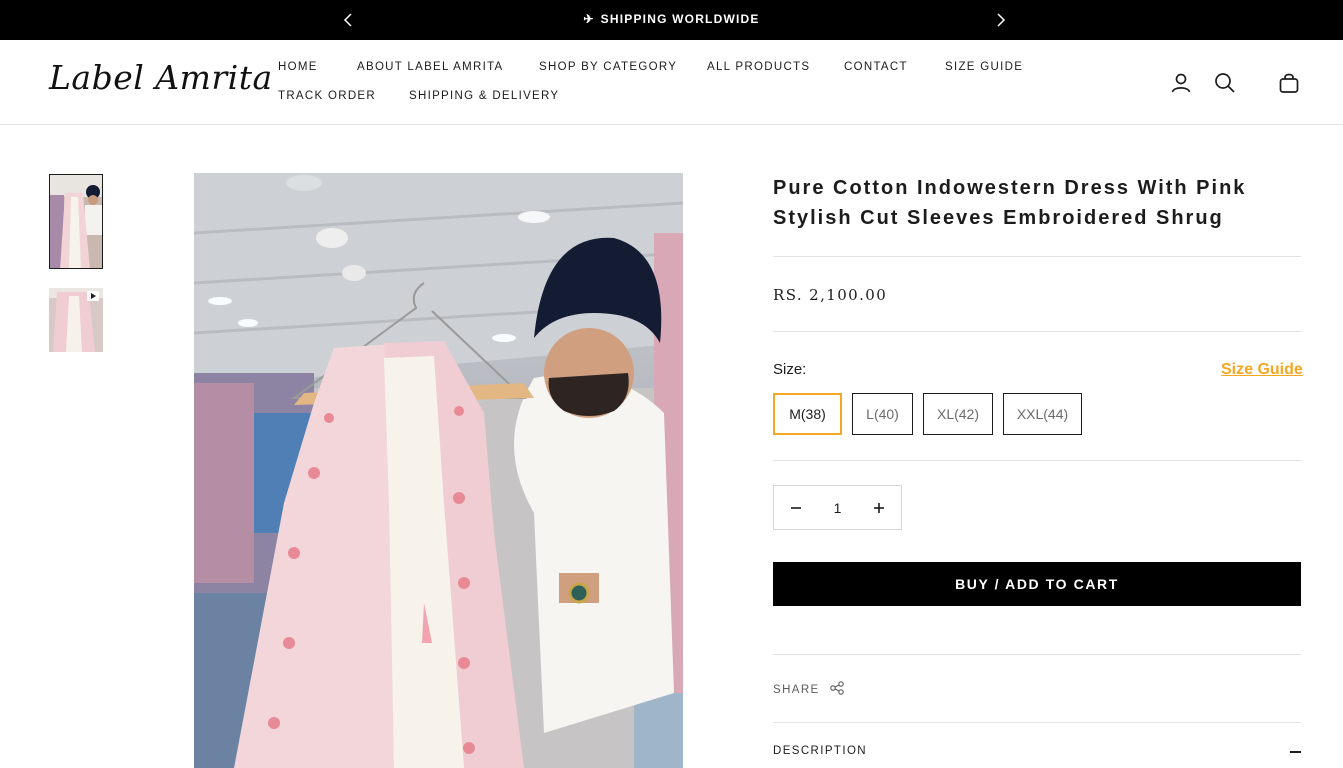 This screenshot has width=1343, height=768. I want to click on product-price: RS. 2,100.00, so click(830, 295).